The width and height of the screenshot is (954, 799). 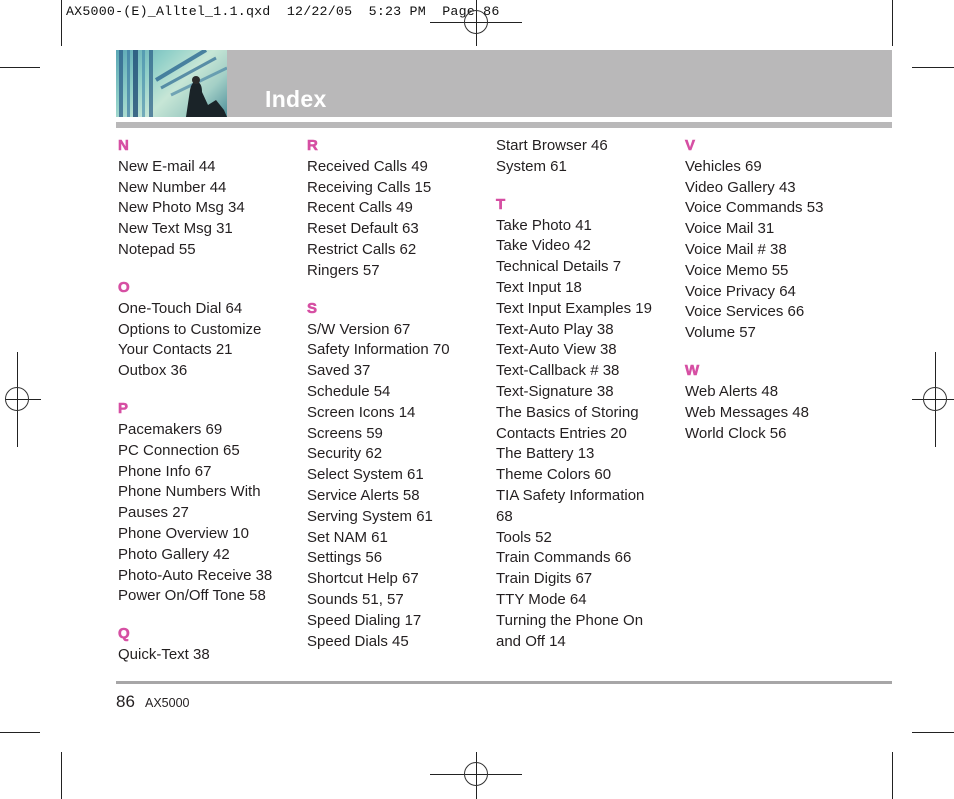 I want to click on index-entry: Text-Auto Play 38, so click(x=555, y=329).